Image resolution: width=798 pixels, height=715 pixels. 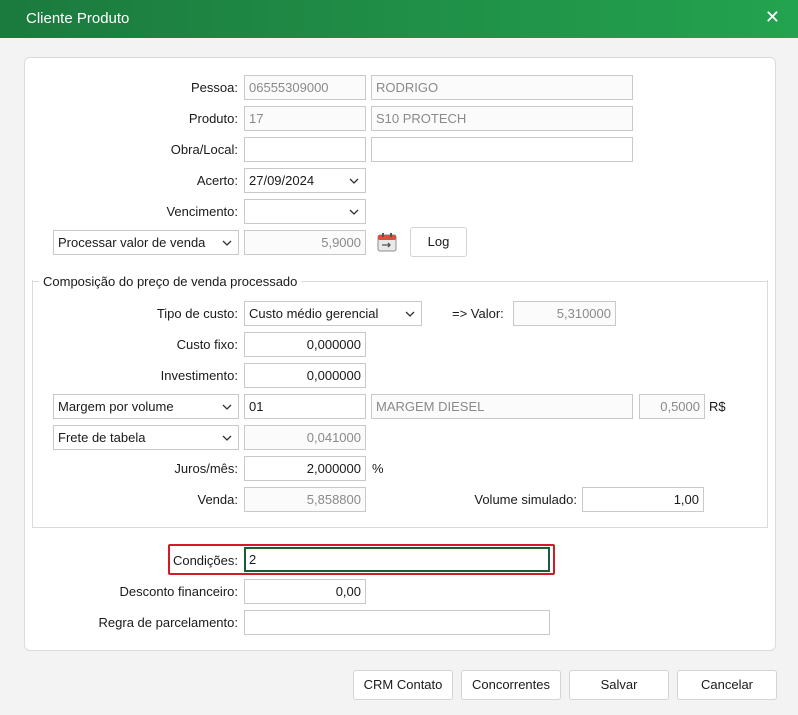 I want to click on desconto-financeiro-label: Desconto financeiro:, so click(x=178, y=591).